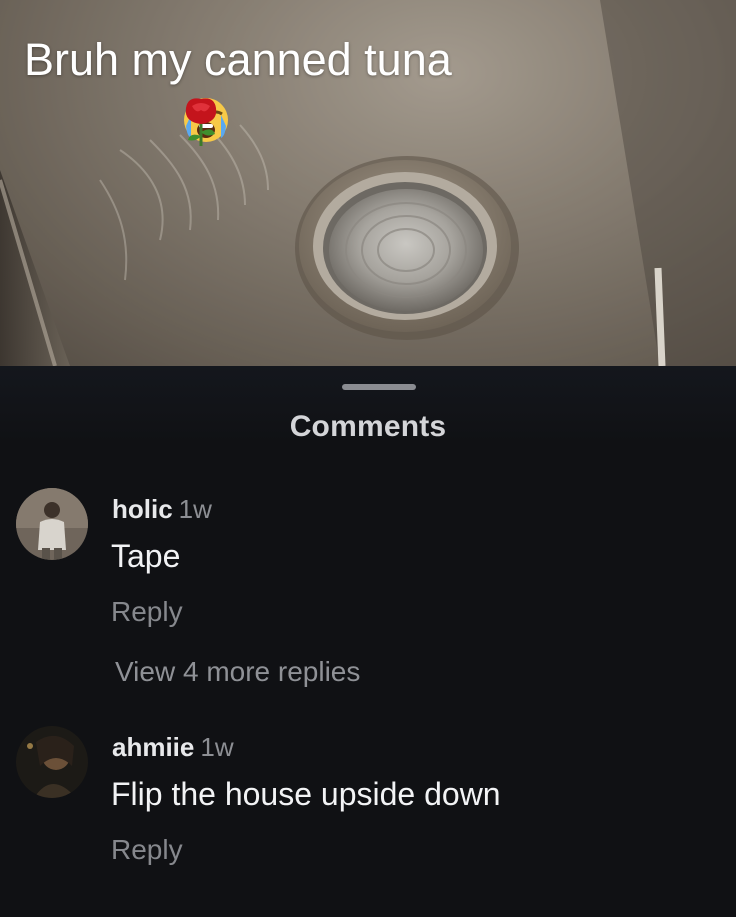 This screenshot has height=917, width=736. What do you see at coordinates (237, 672) in the screenshot?
I see `view-more-replies-button: View 4 more replies` at bounding box center [237, 672].